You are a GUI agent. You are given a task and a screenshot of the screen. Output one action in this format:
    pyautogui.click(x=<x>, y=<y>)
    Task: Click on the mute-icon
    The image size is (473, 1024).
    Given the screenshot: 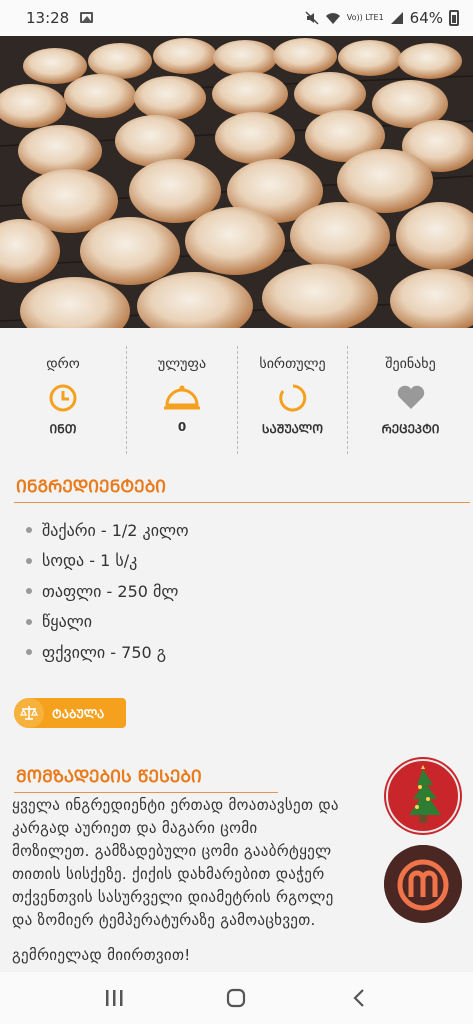 What is the action you would take?
    pyautogui.click(x=312, y=18)
    